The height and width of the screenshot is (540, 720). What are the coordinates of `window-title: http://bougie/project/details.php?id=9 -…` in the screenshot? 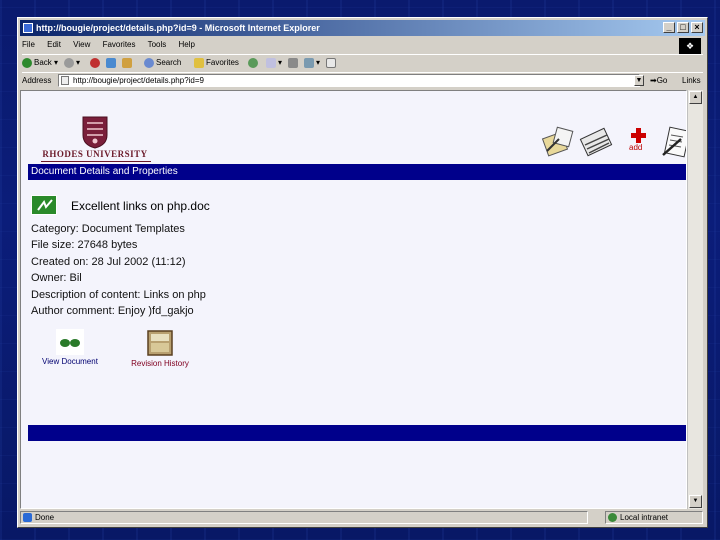 It's located at (178, 28).